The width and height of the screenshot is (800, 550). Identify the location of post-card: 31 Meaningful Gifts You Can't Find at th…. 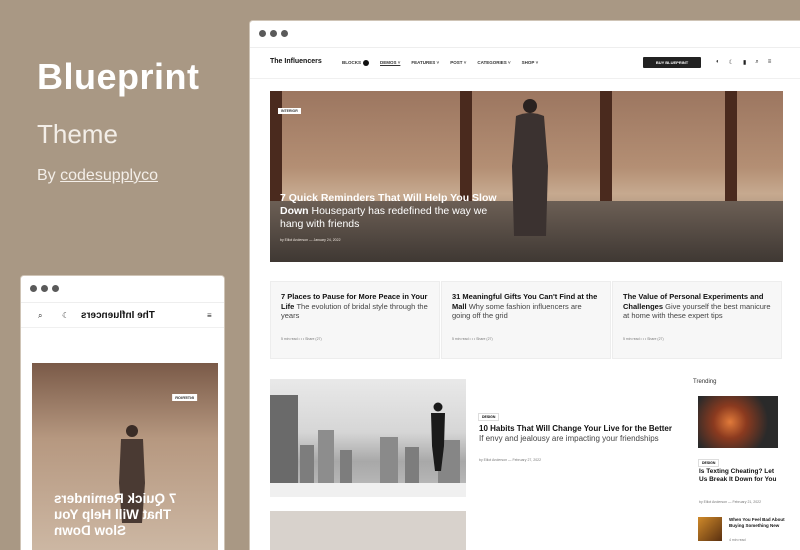
(526, 320).